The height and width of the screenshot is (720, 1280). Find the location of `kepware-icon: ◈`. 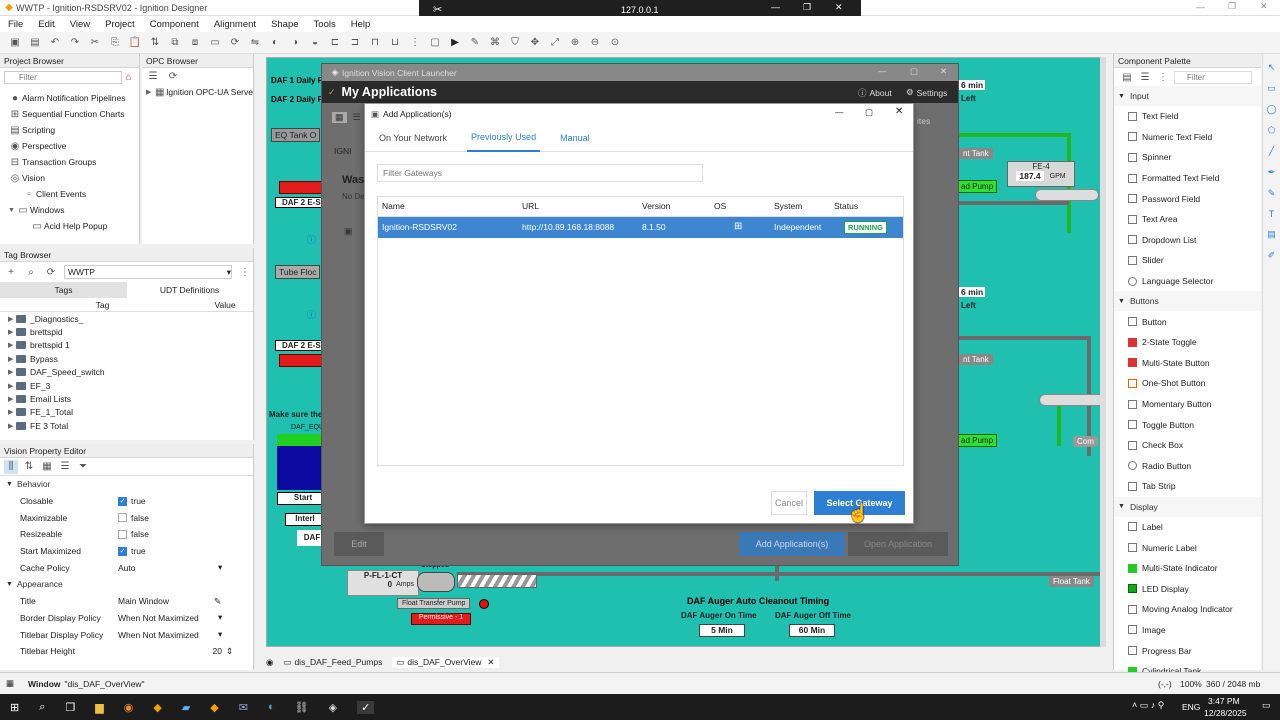

kepware-icon: ◈ is located at coordinates (333, 707).